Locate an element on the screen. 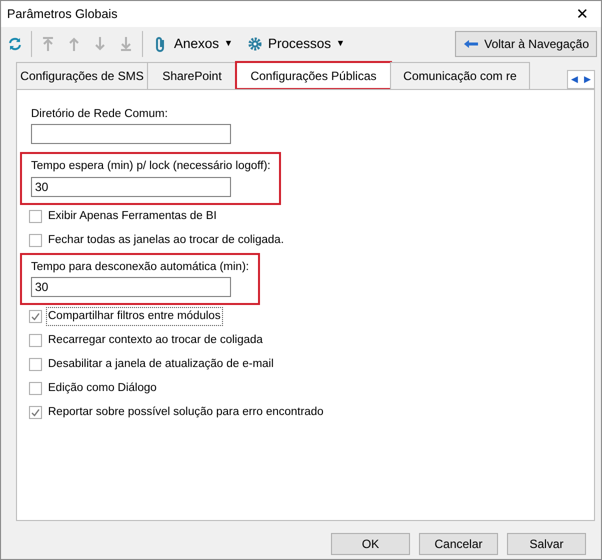 The width and height of the screenshot is (602, 560). checkbox-label: Reportar sobre possível solução para erro encontrado is located at coordinates (186, 412).